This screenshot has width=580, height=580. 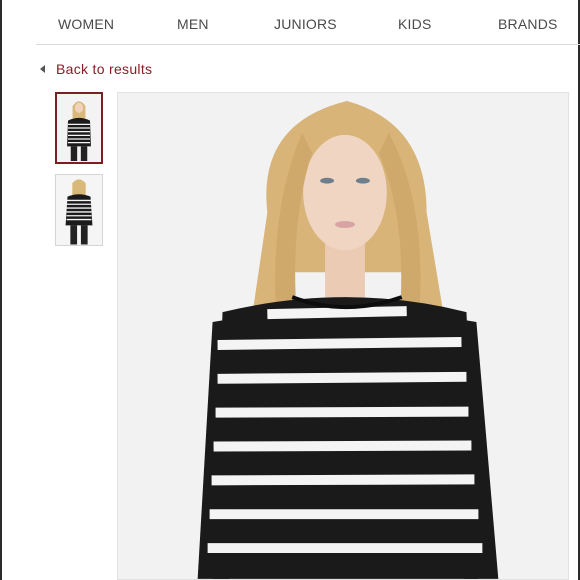 I want to click on top-navigation: WOMEN MEN JUNIORS KIDS BRANDS, so click(x=308, y=22).